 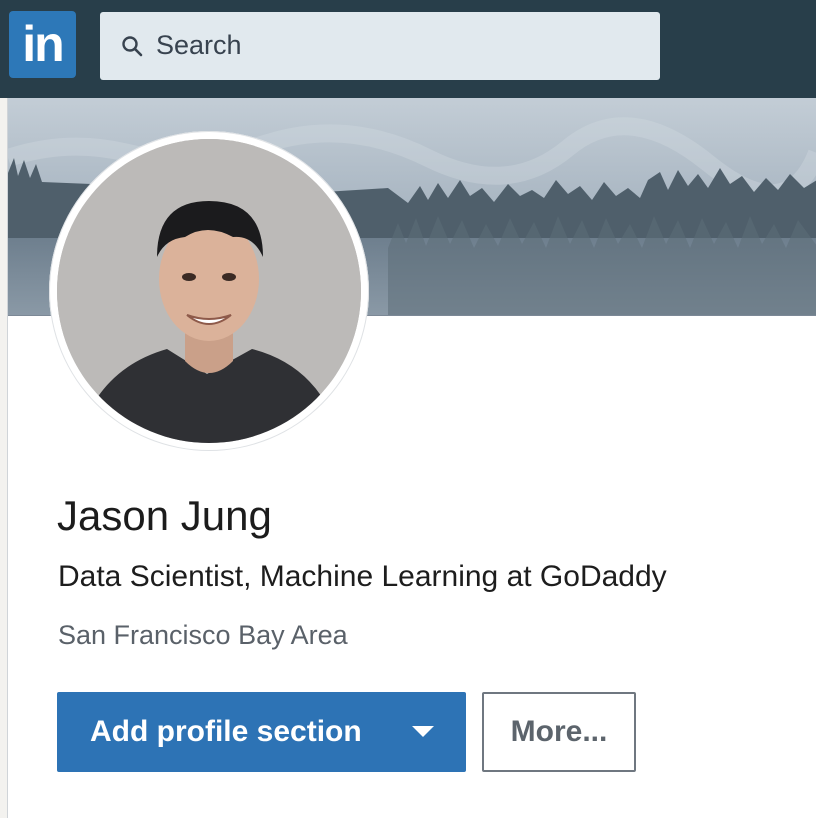 I want to click on search-icon, so click(x=132, y=46).